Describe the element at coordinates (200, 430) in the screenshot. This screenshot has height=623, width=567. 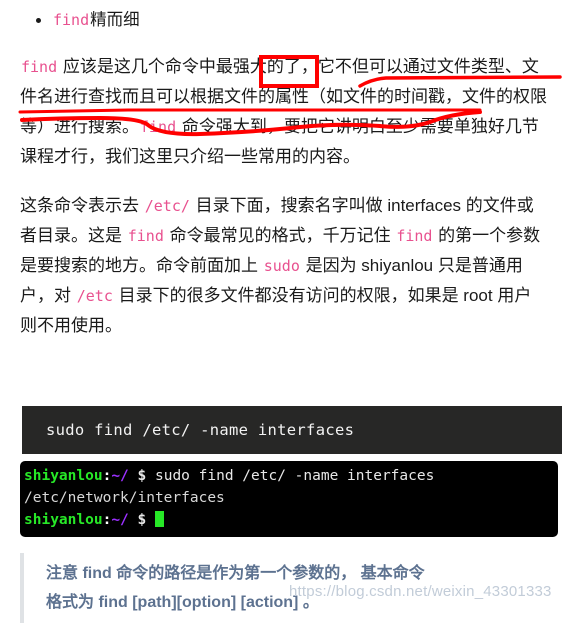
I see `code-block-command: sudo find /etc/ -name interfaces` at that location.